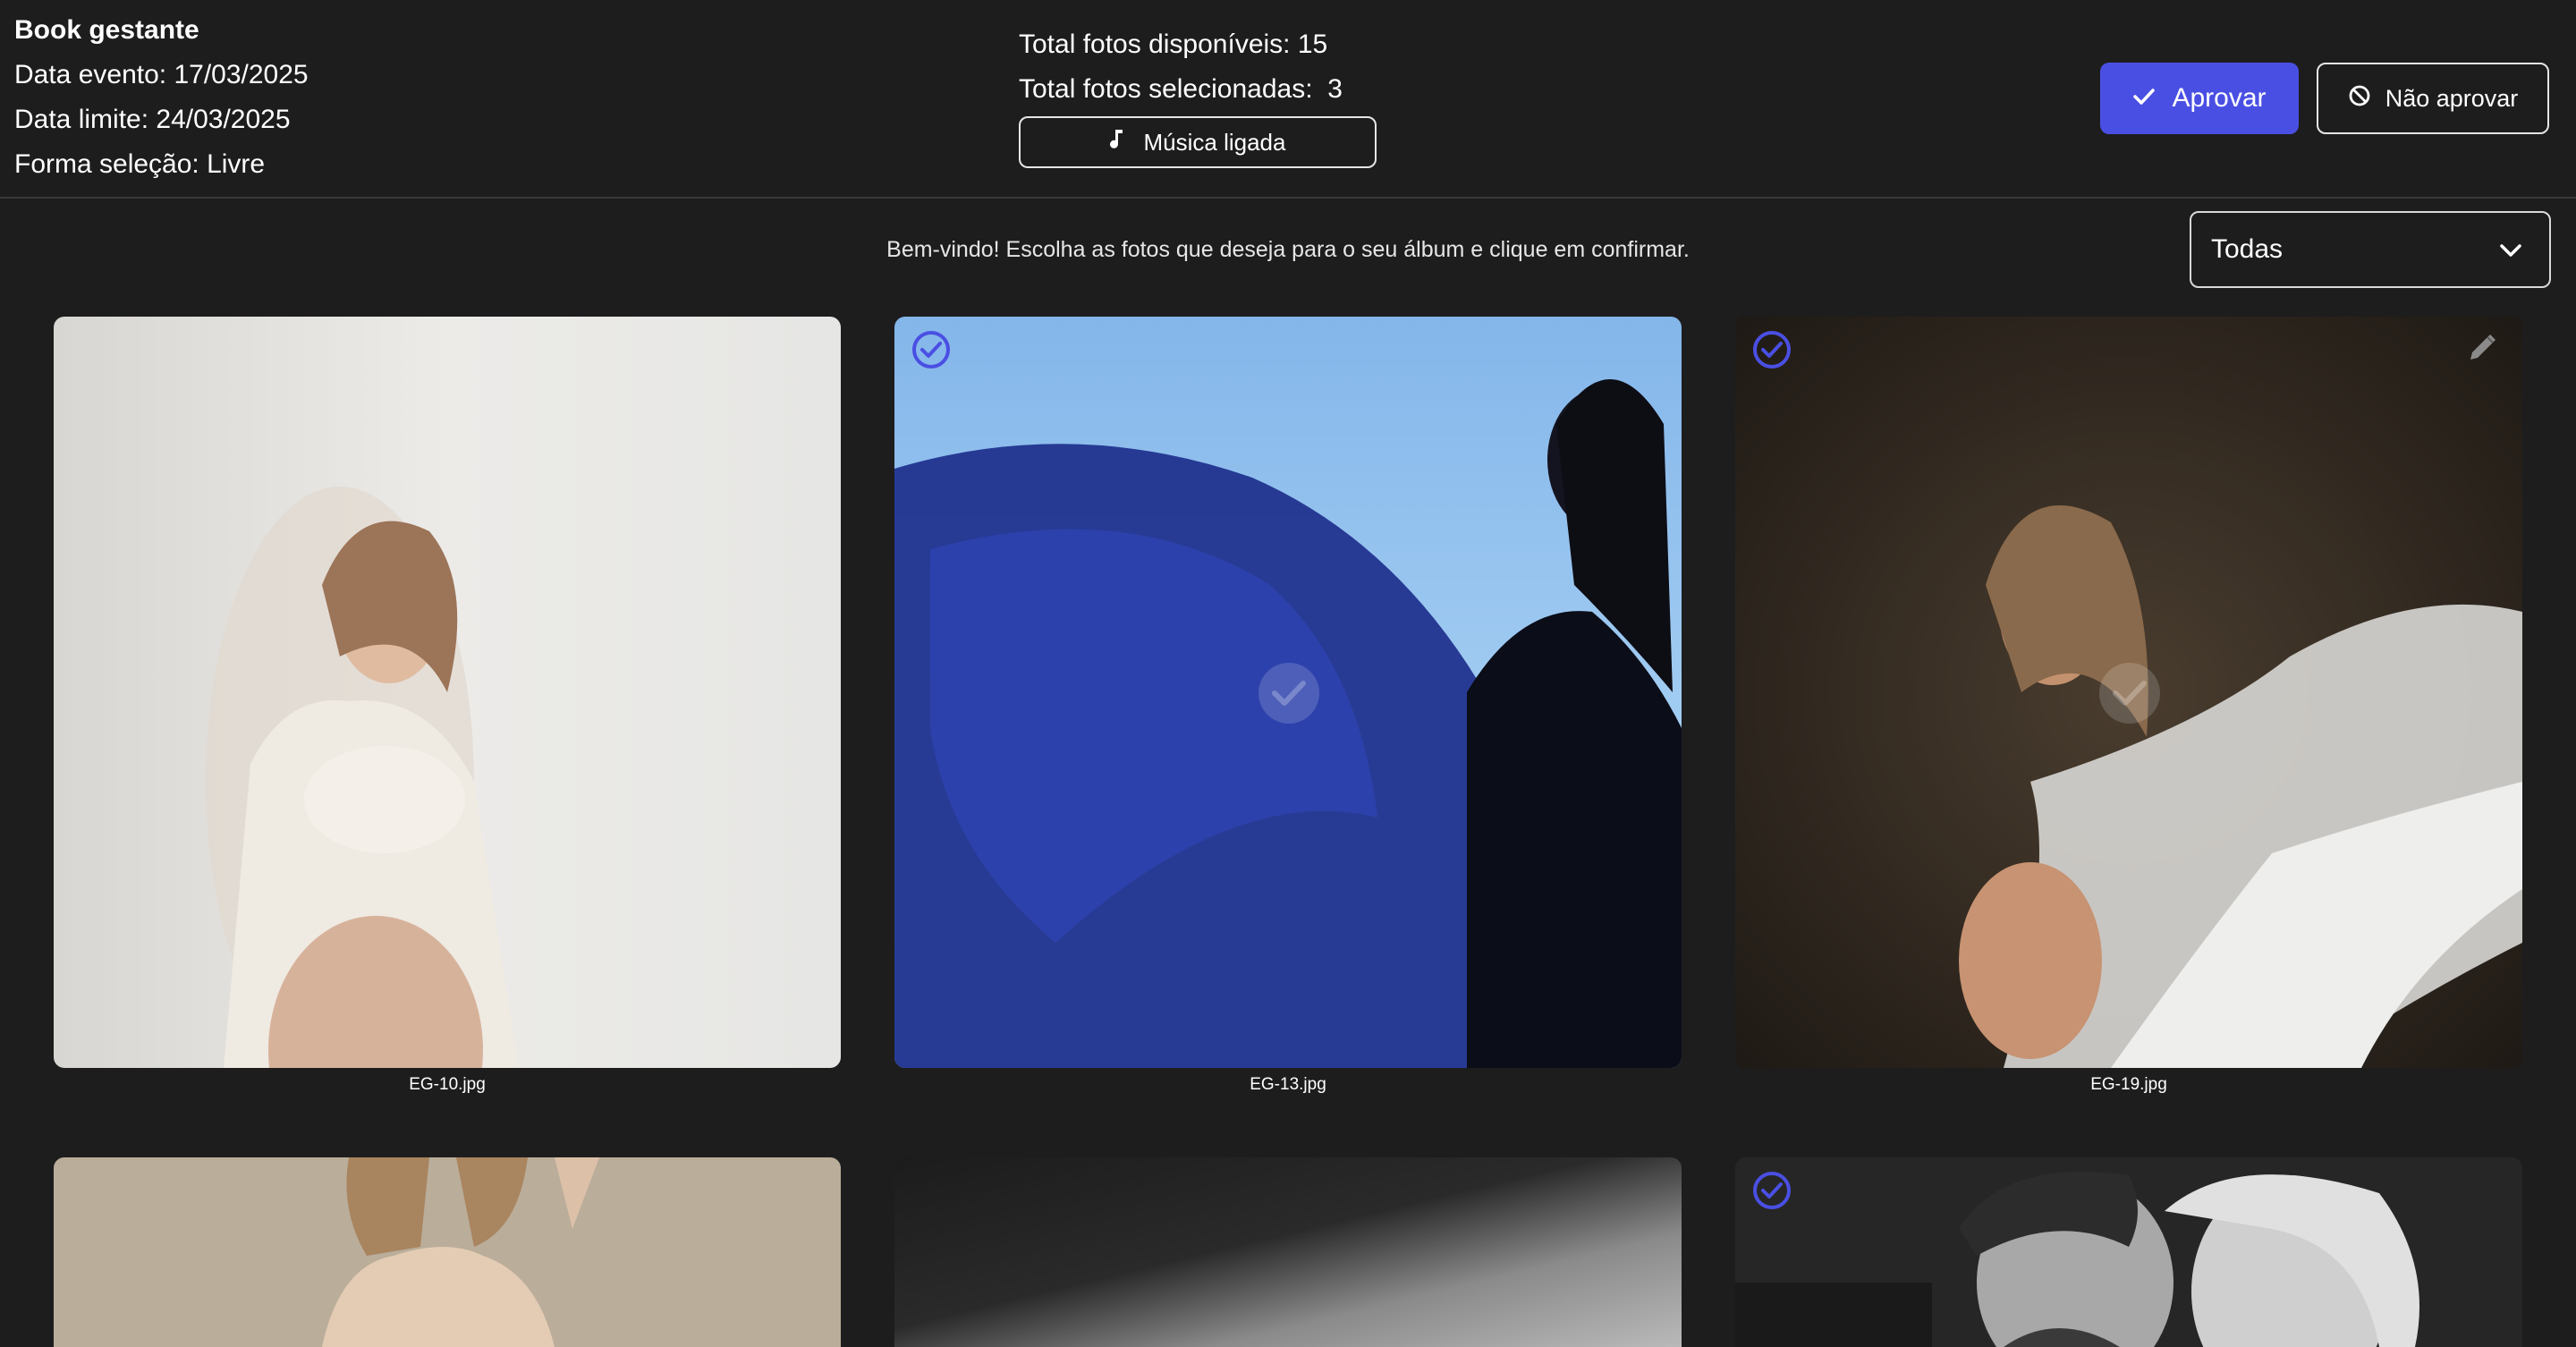 This screenshot has height=1347, width=2576. Describe the element at coordinates (1118, 142) in the screenshot. I see `music-note-icon` at that location.